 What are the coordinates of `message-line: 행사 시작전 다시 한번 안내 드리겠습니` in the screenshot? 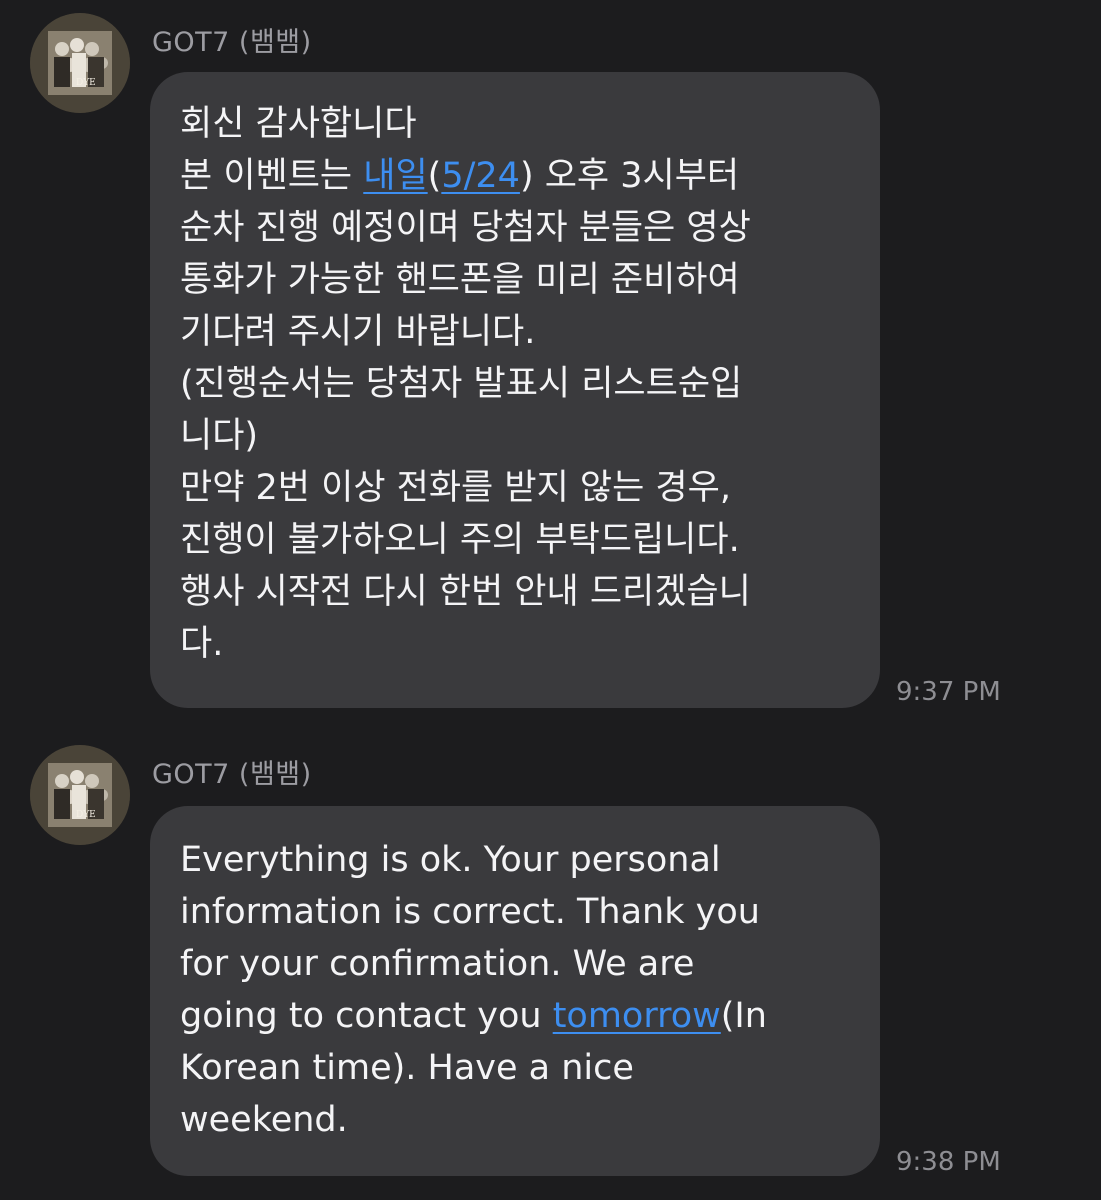 It's located at (465, 592).